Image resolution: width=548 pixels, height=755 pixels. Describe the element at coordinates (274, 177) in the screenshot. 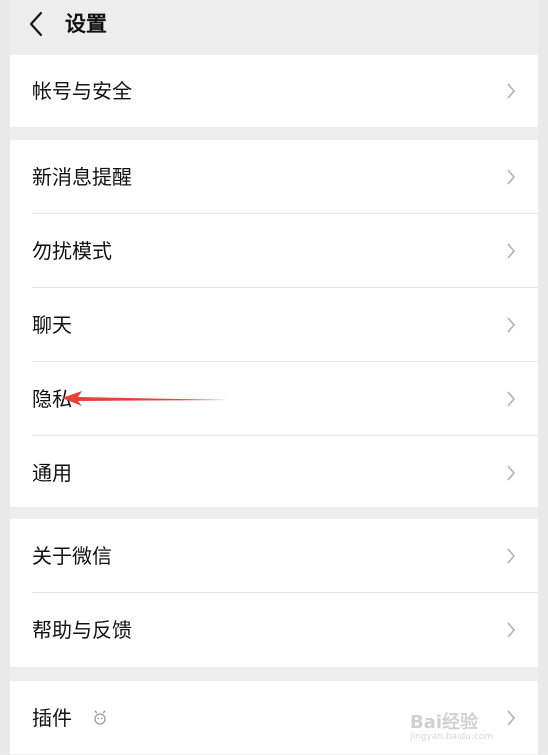

I see `settings-item-new-message-alerts: 新消息提醒` at that location.